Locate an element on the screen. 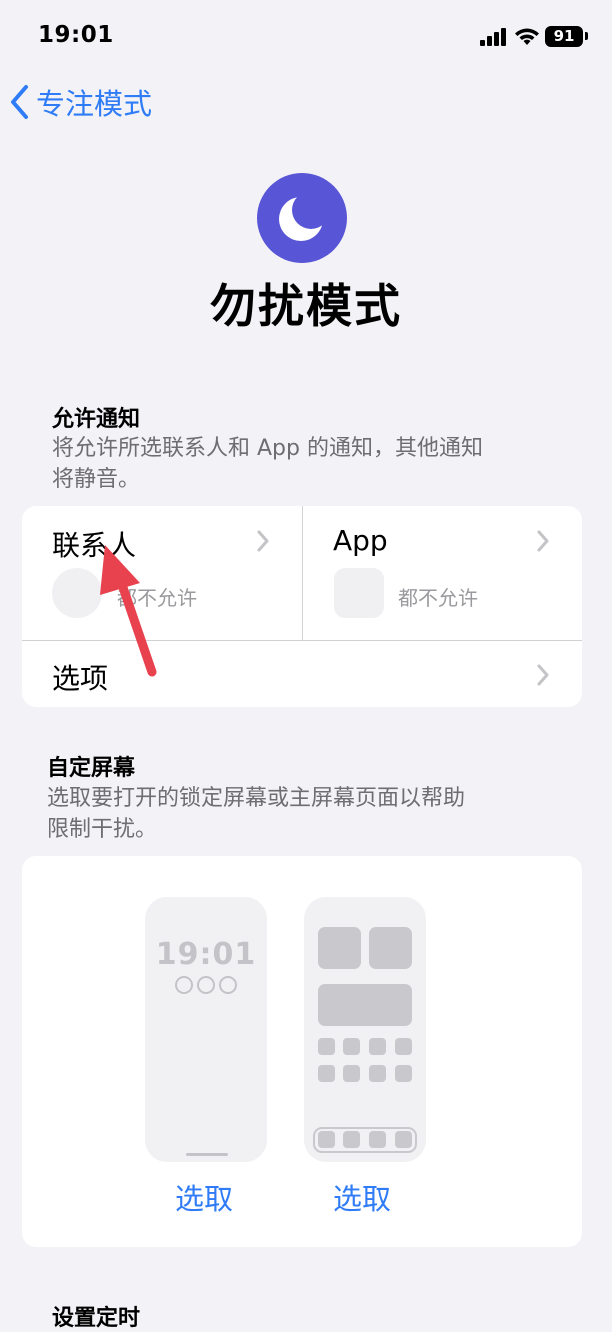 Image resolution: width=612 pixels, height=1332 pixels. back-button: 专注模式 is located at coordinates (81, 102).